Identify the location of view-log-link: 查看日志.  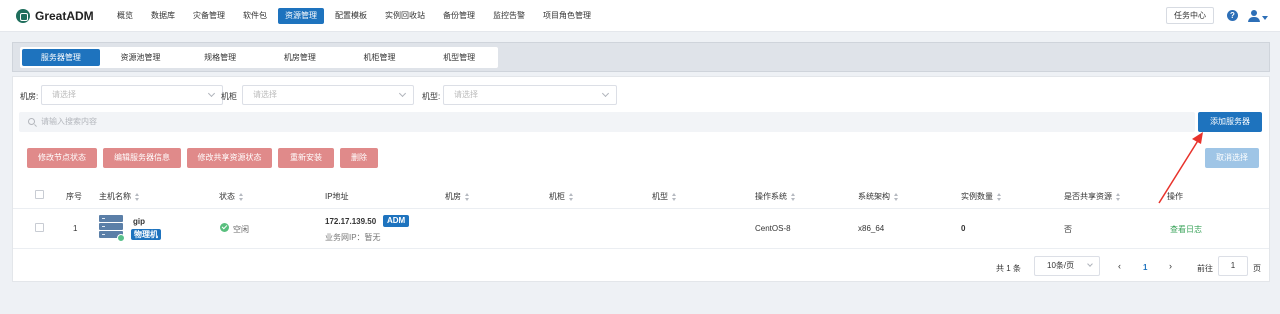
(1186, 229).